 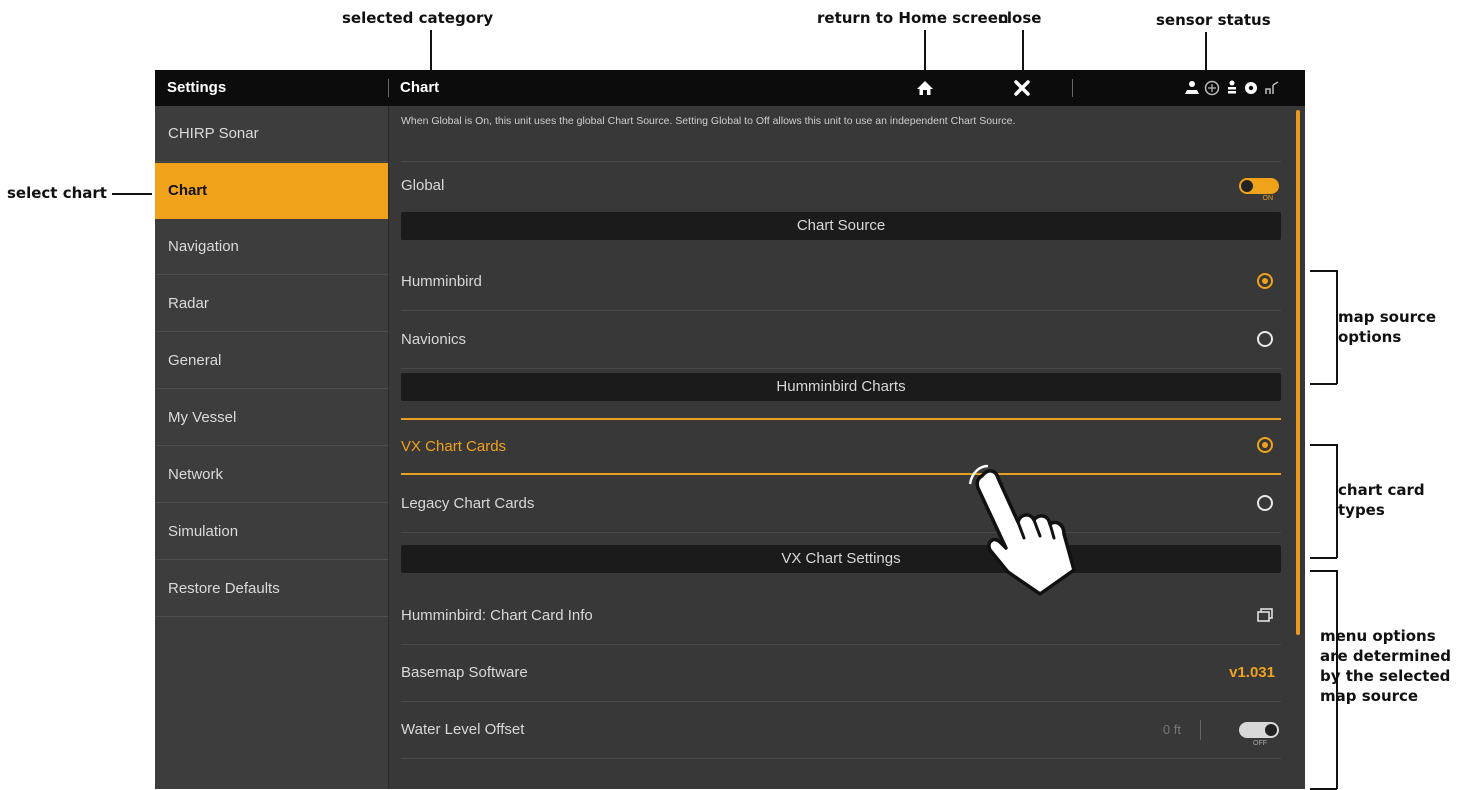 What do you see at coordinates (271, 475) in the screenshot?
I see `sidebar-item-network: Network` at bounding box center [271, 475].